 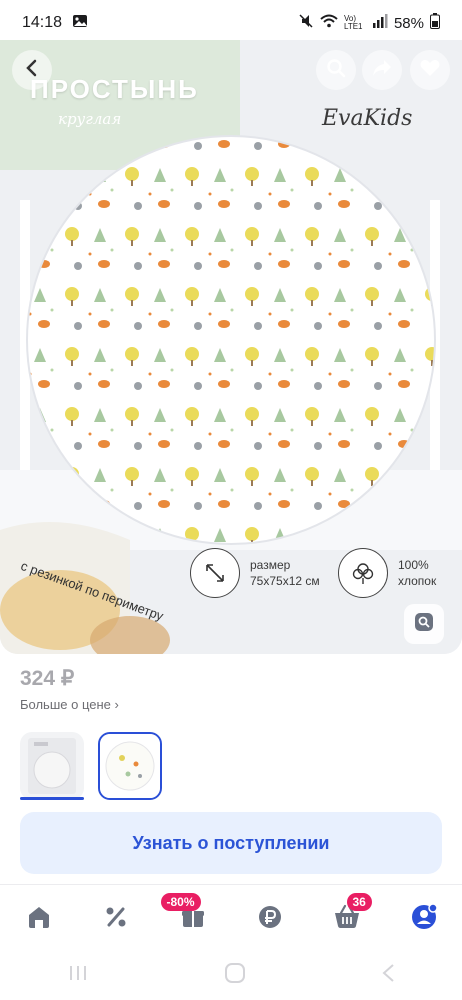 What do you see at coordinates (231, 843) in the screenshot?
I see `notify-availability-button: Узнать о поступлении` at bounding box center [231, 843].